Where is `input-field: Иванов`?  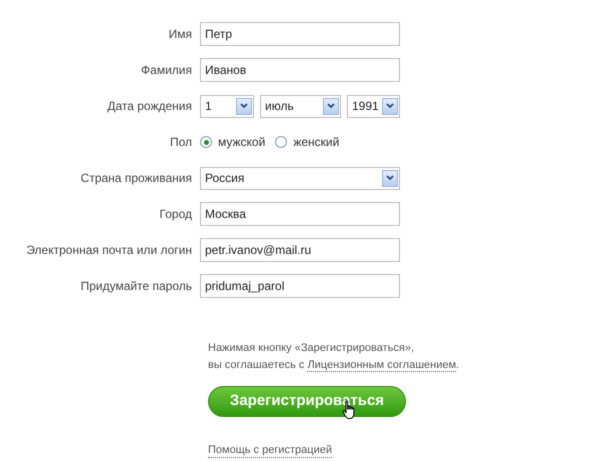 input-field: Иванов is located at coordinates (300, 70).